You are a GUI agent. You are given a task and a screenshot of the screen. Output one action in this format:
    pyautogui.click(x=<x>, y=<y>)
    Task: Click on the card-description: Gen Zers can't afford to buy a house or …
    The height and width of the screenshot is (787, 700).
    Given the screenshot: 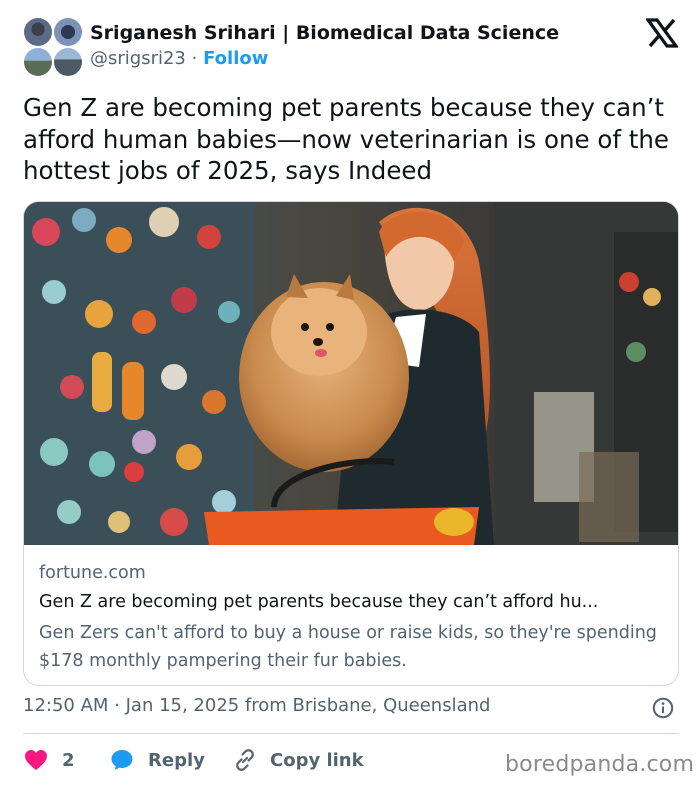 What is the action you would take?
    pyautogui.click(x=348, y=647)
    